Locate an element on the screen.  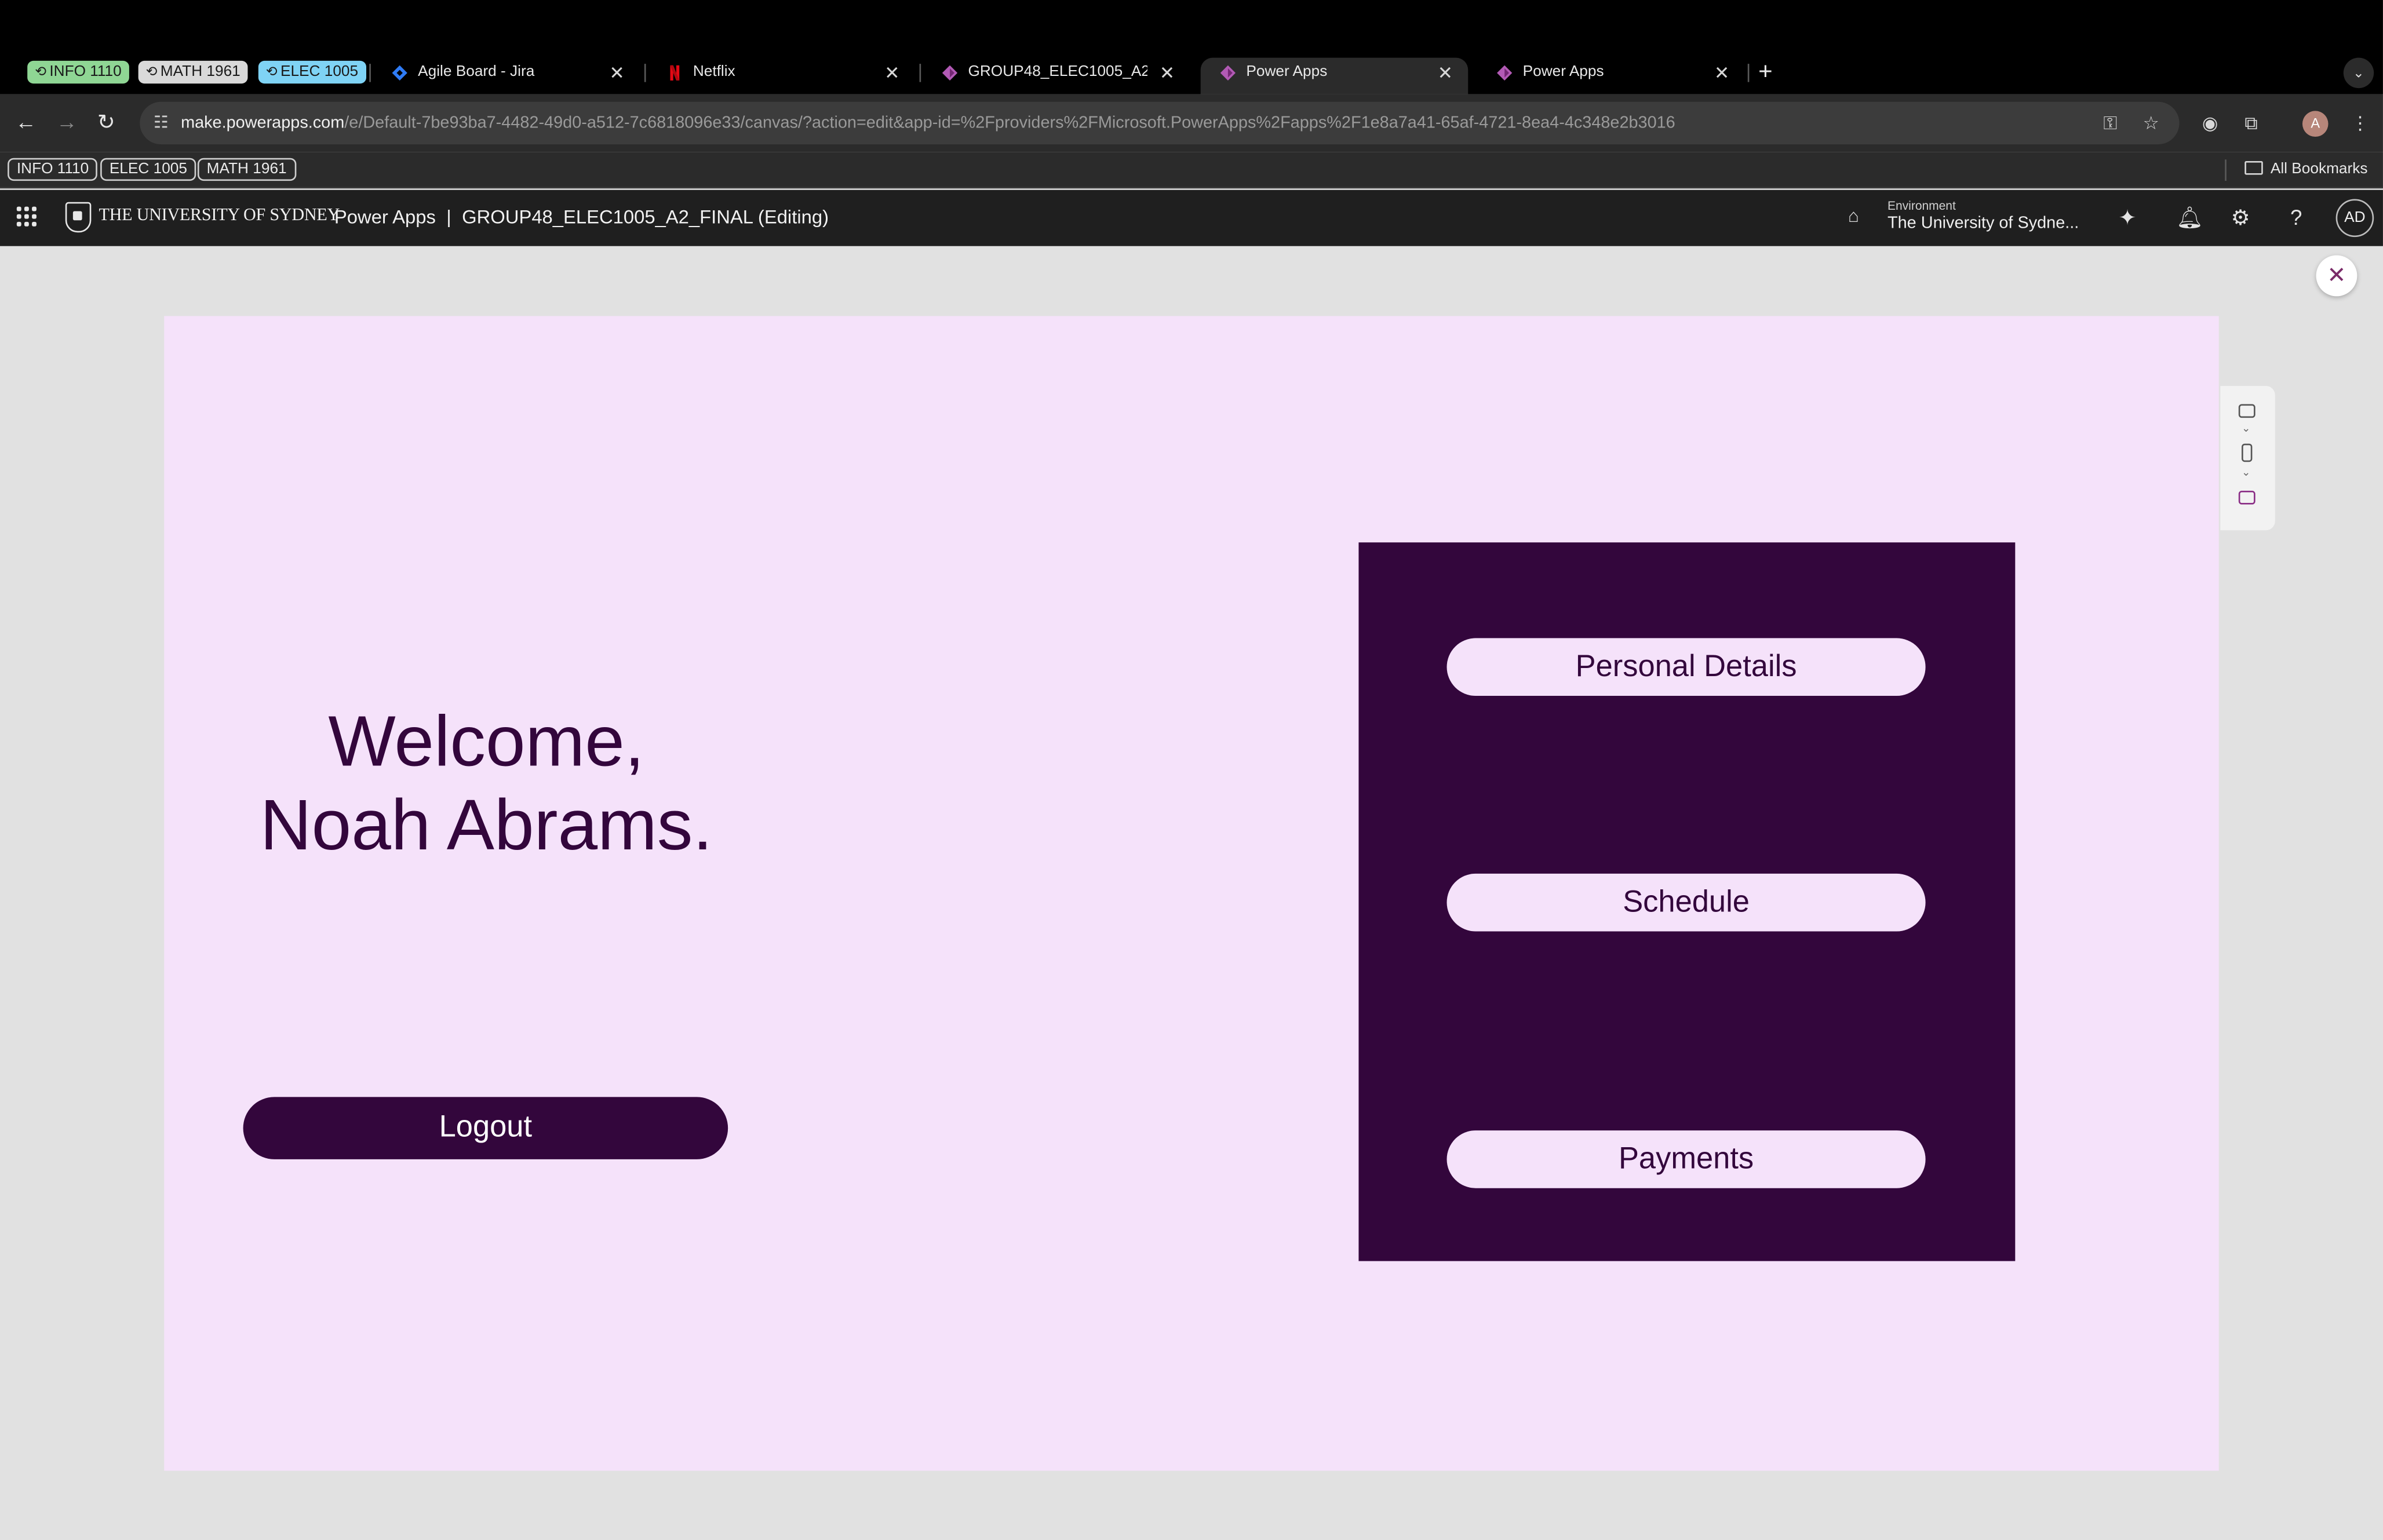
personal-details-button: Personal Details is located at coordinates (1686, 667).